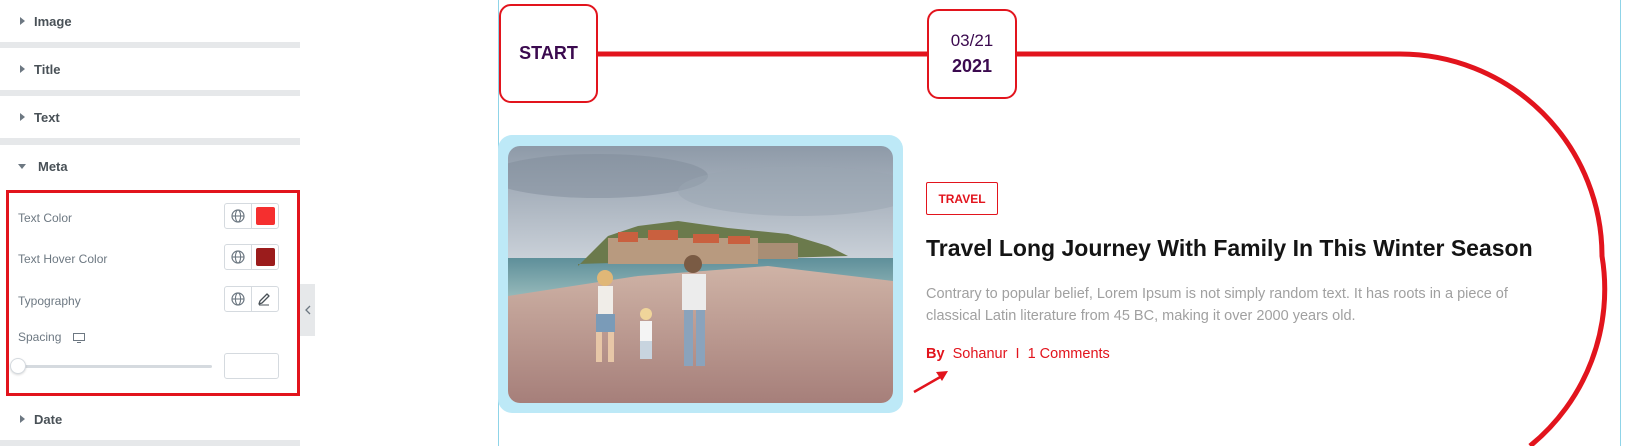  I want to click on timeline-date-marker: 03/21 2021, so click(972, 54).